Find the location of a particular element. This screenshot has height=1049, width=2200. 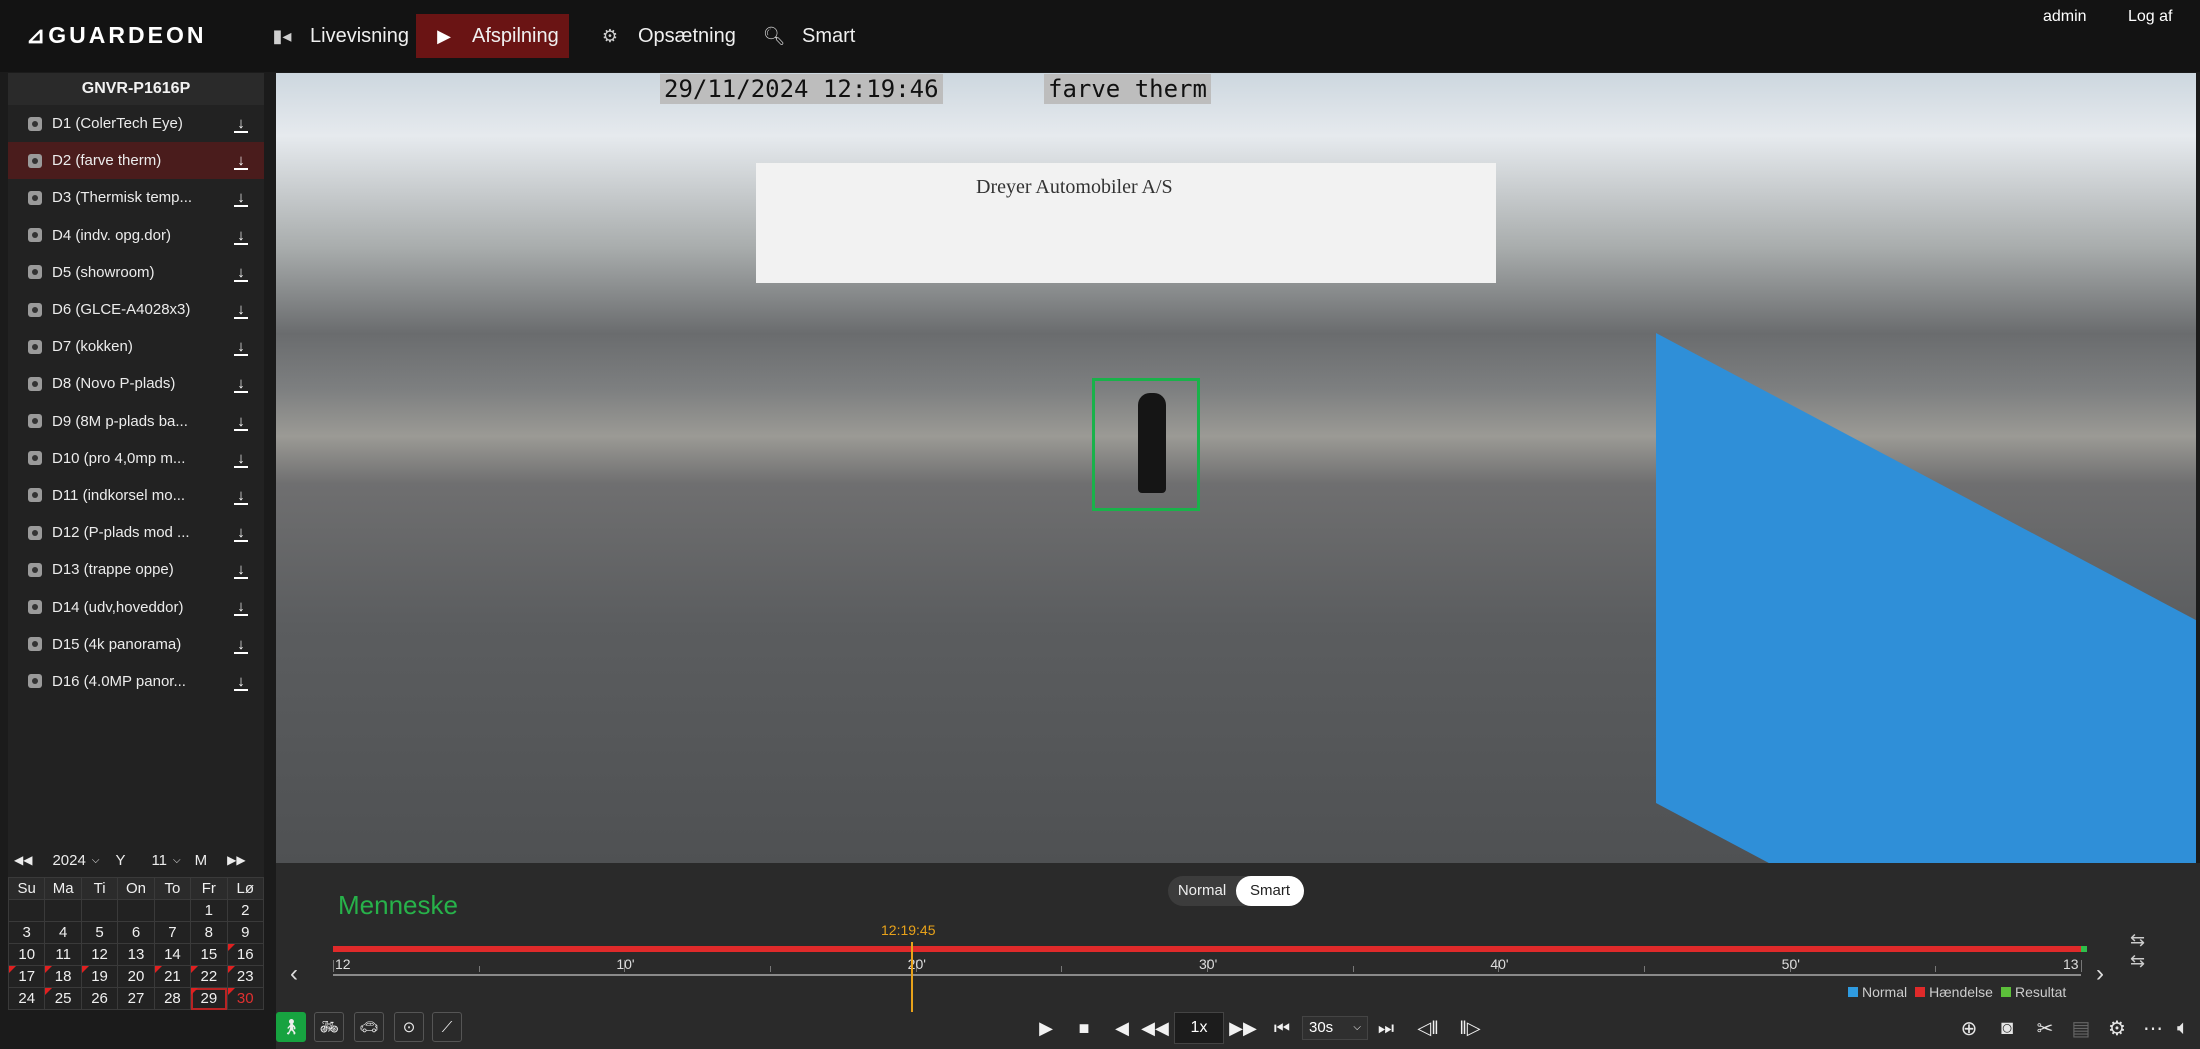

calendar-day: 19 is located at coordinates (99, 976).